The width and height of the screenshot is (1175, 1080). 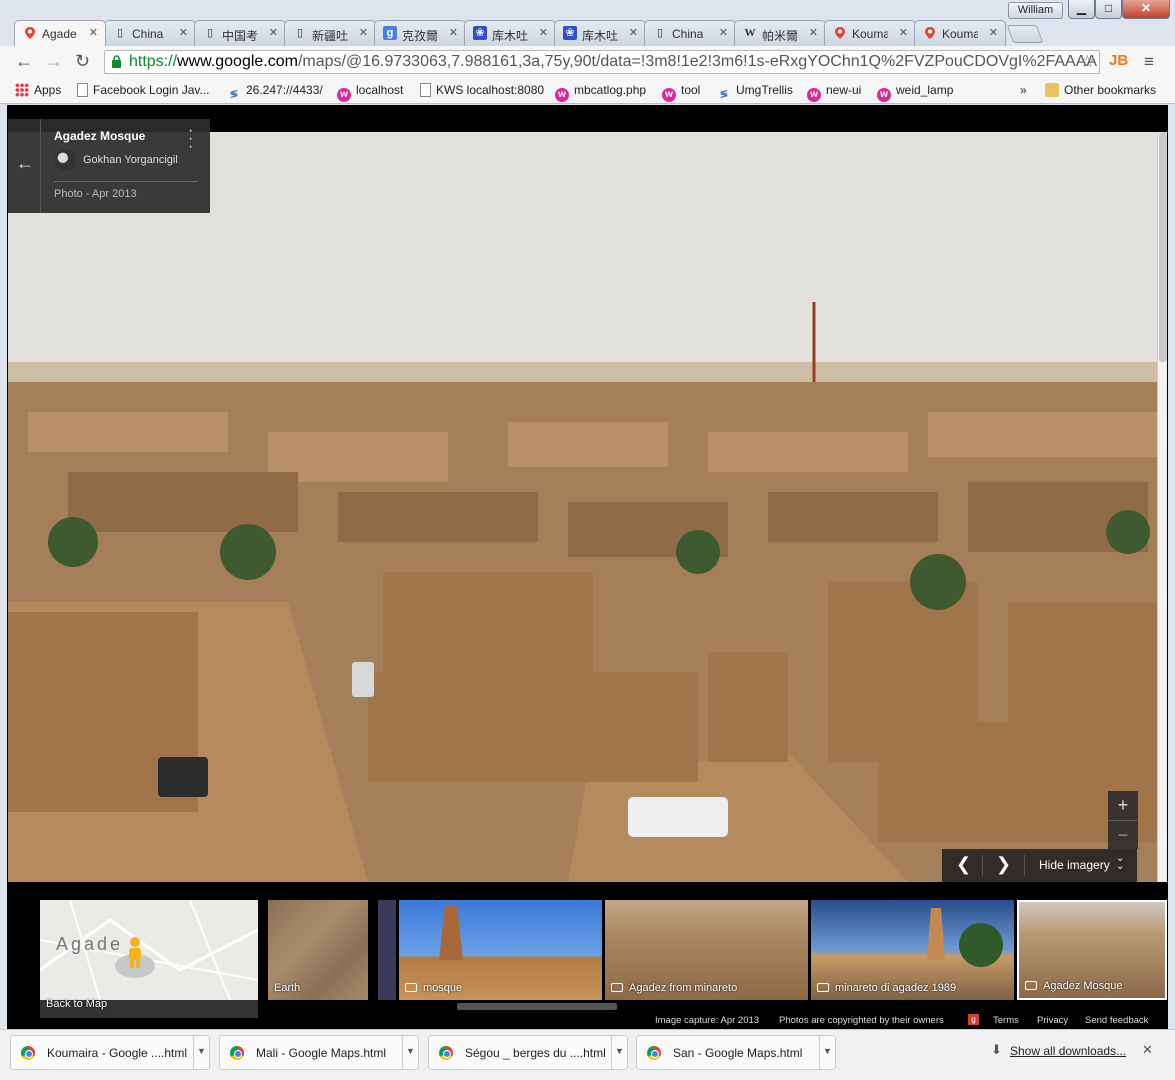 I want to click on tab-kizil: g 克孜爾 ✕, so click(x=420, y=33).